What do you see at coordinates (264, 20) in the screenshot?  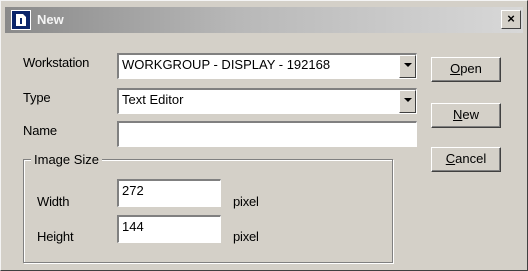 I see `title-bar: New ×` at bounding box center [264, 20].